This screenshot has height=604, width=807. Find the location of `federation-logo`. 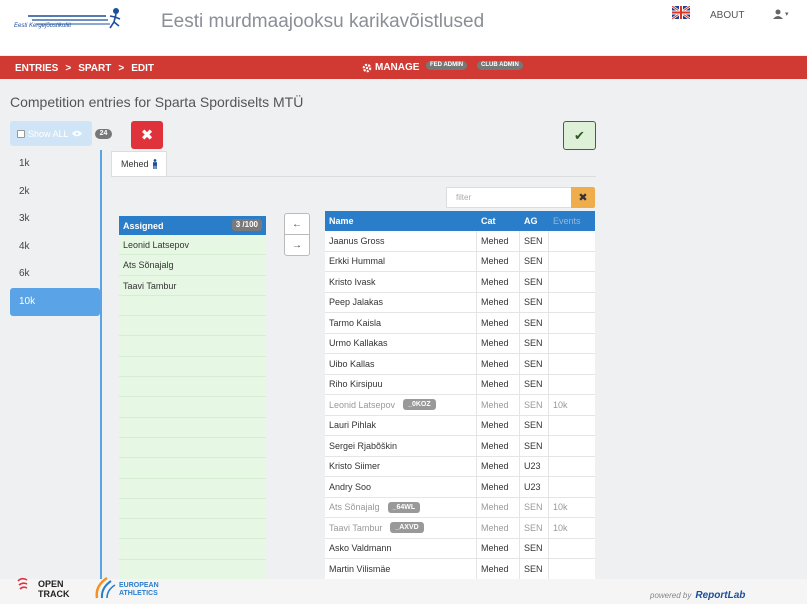

federation-logo is located at coordinates (74, 22).